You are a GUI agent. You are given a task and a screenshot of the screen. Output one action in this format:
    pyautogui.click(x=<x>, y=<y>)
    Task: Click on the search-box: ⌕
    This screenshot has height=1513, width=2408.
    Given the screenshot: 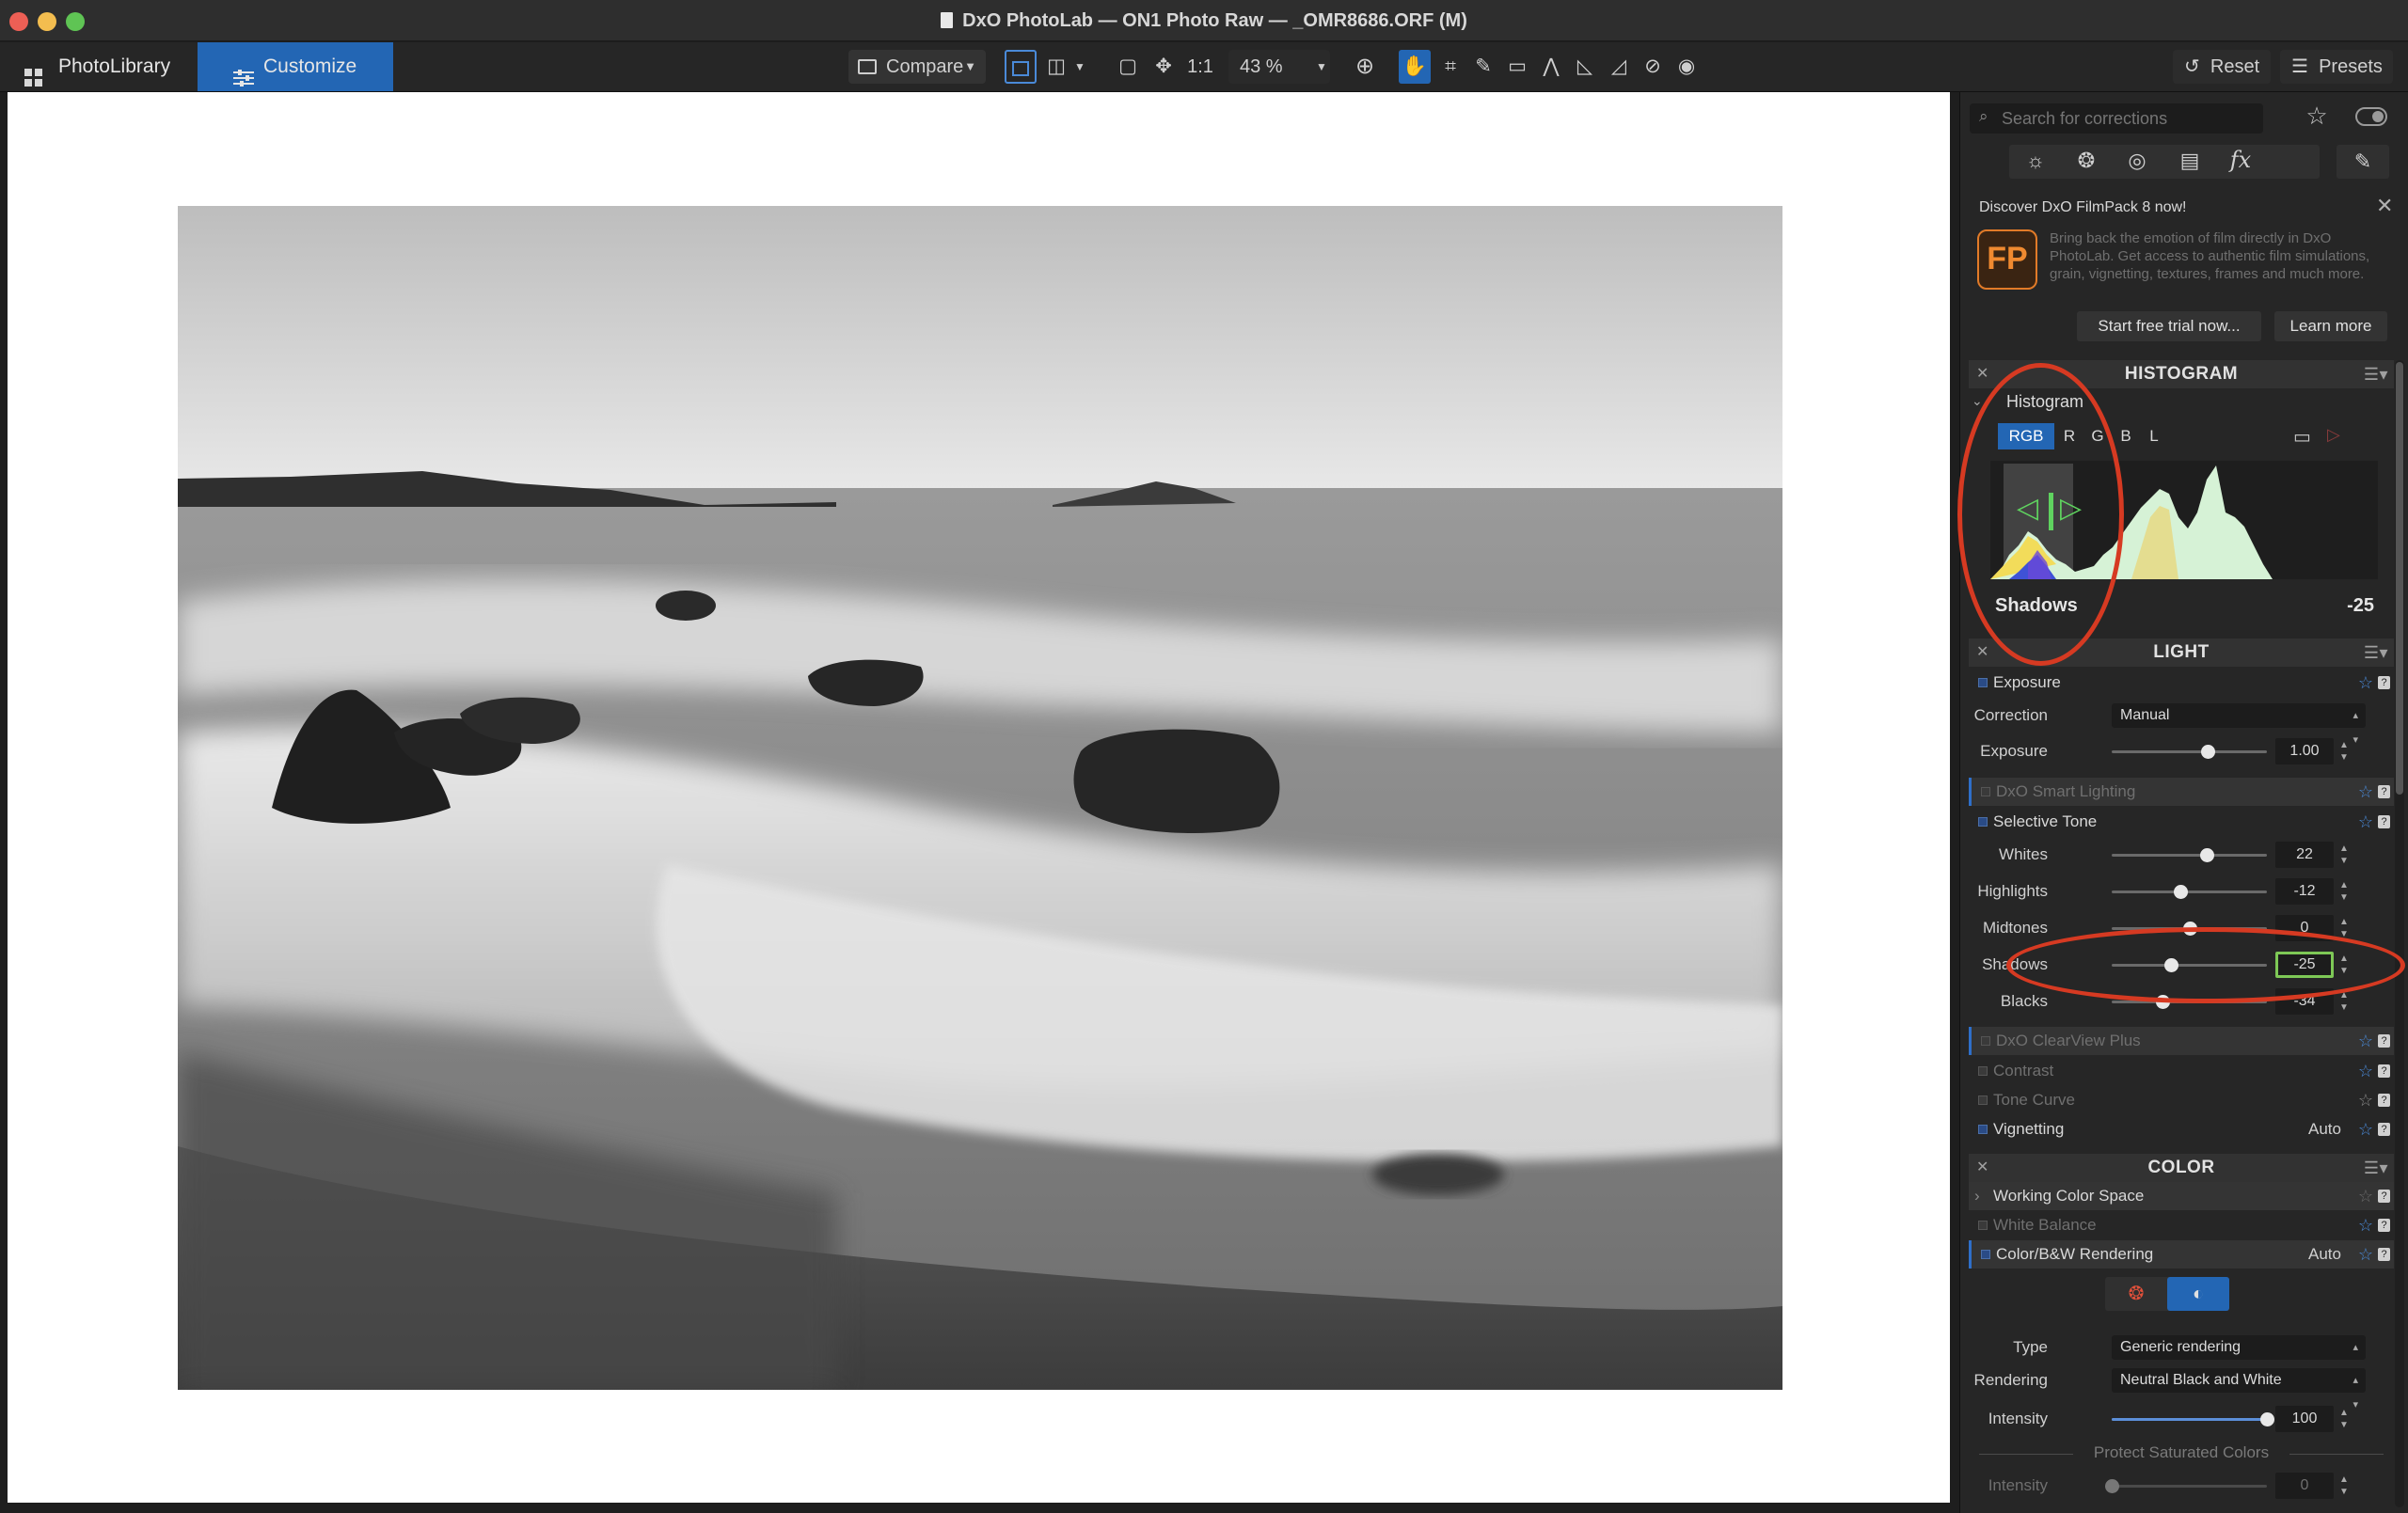 What is the action you would take?
    pyautogui.click(x=2116, y=118)
    